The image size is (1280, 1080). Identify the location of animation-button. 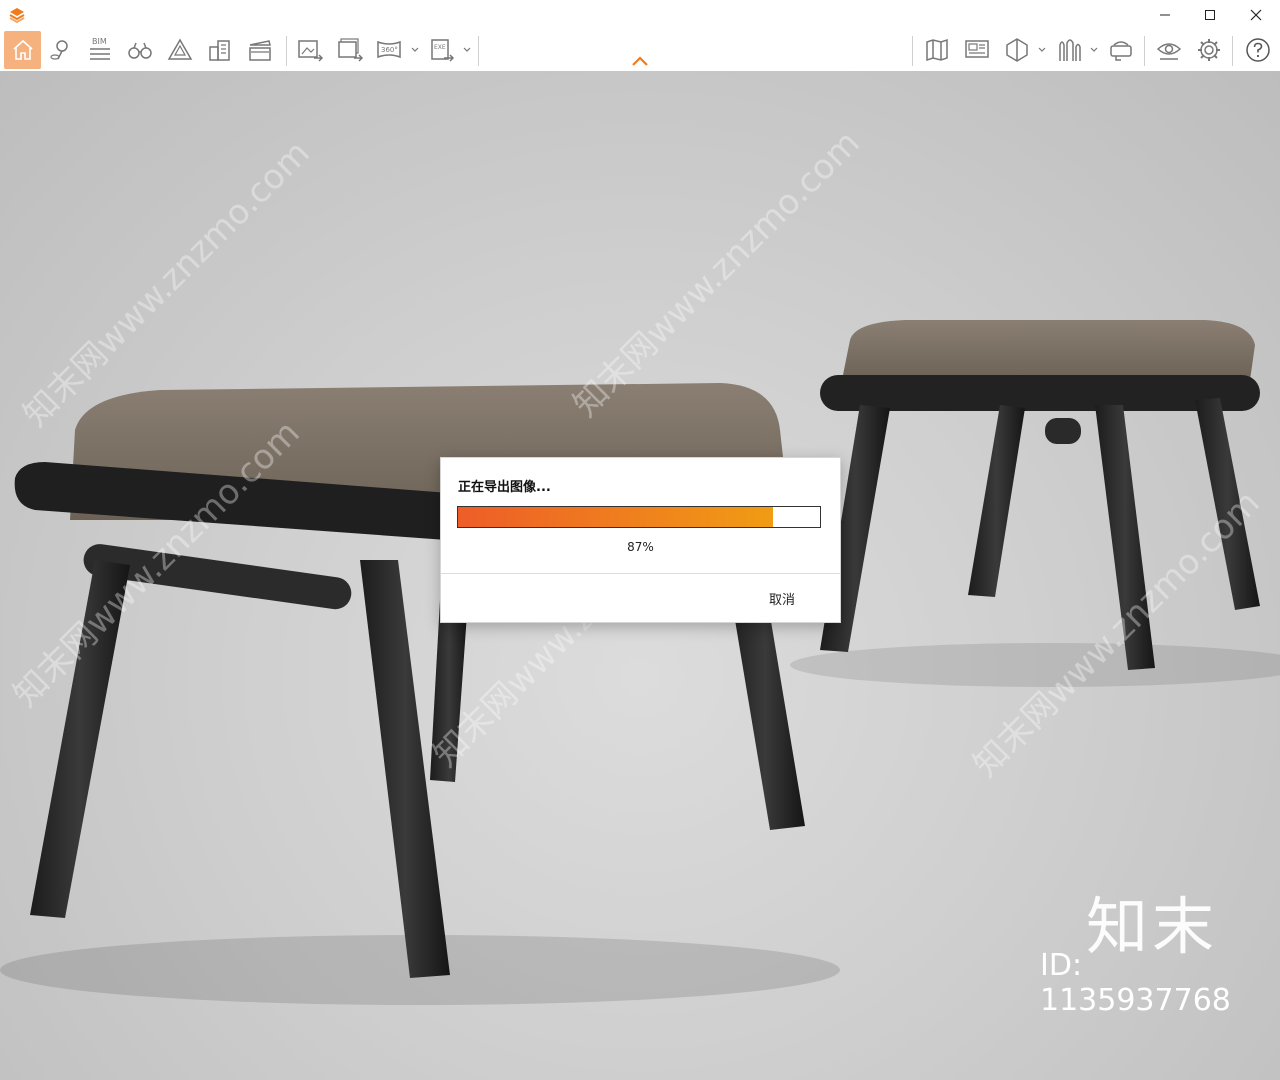
(260, 50).